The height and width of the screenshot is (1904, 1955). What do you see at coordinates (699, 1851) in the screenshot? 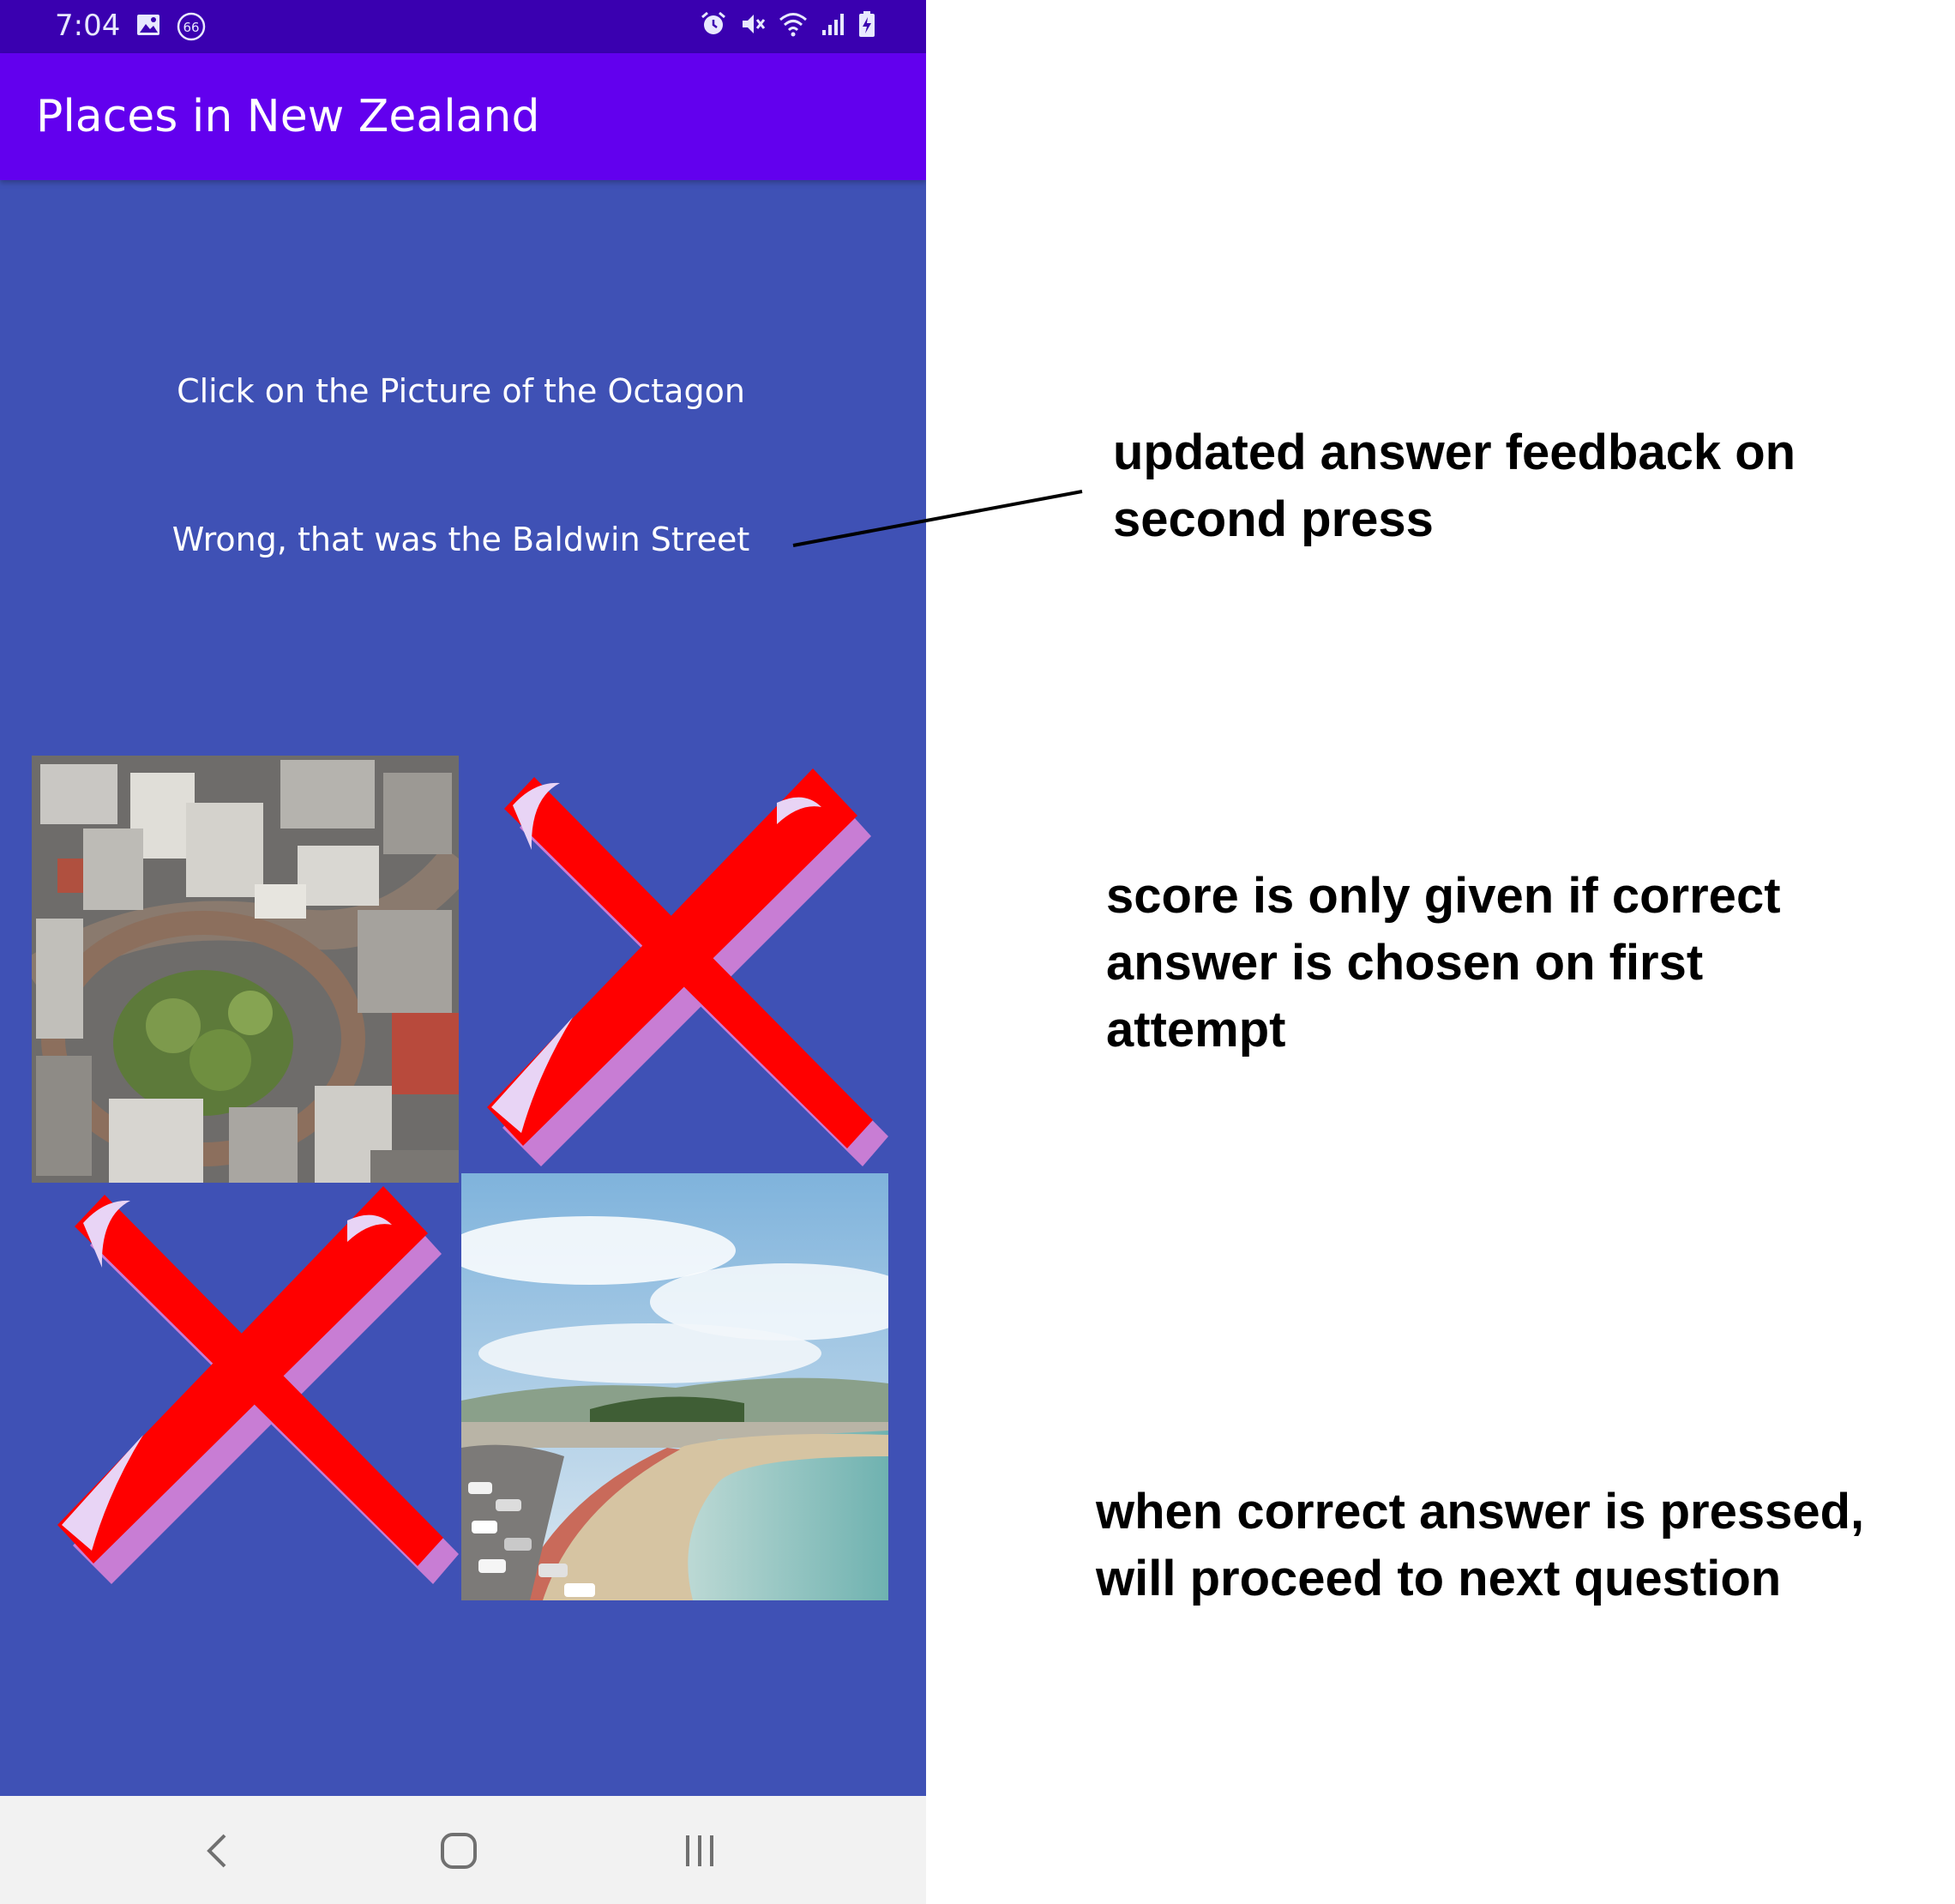
I see `recents-icon` at bounding box center [699, 1851].